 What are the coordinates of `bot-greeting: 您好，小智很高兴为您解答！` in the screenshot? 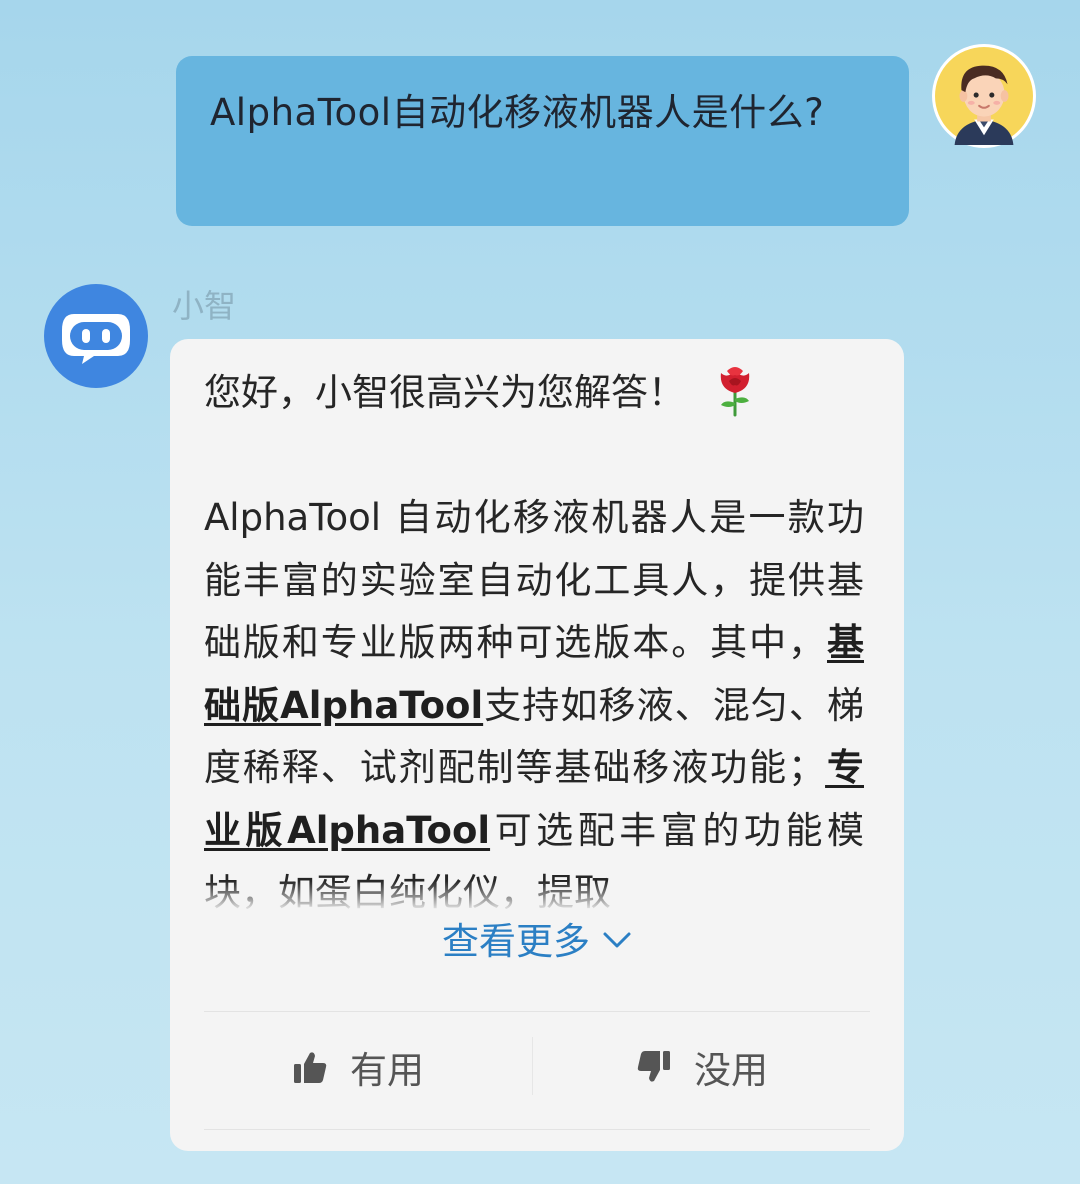 It's located at (481, 392).